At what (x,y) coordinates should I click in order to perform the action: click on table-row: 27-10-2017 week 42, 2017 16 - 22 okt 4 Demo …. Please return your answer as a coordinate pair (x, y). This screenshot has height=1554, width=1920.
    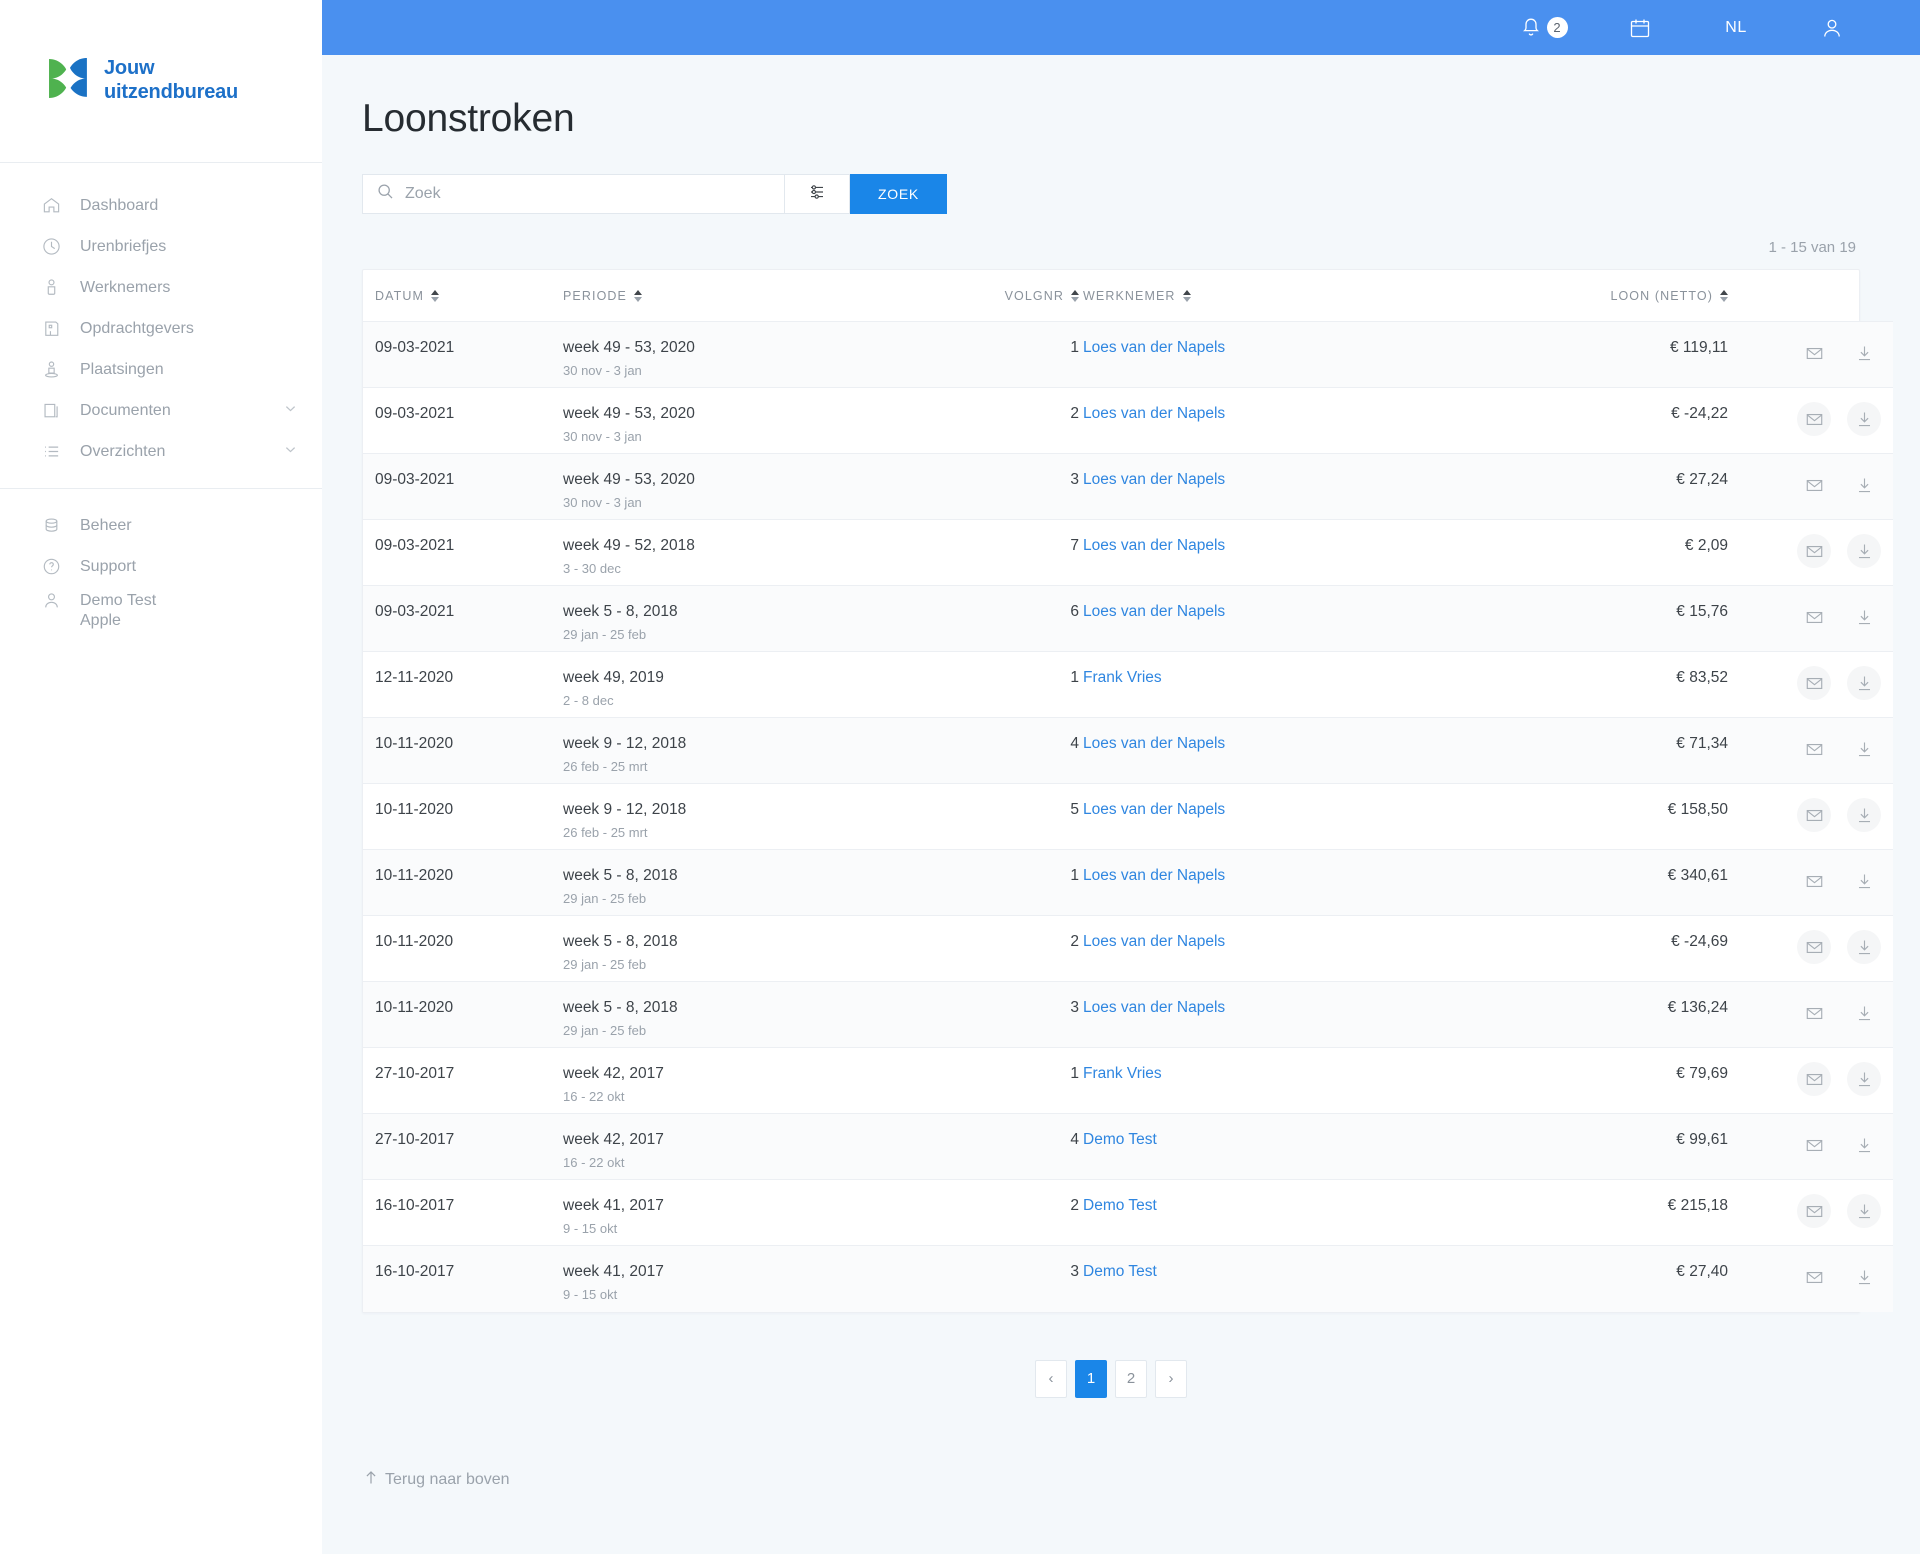
    Looking at the image, I should click on (1128, 1146).